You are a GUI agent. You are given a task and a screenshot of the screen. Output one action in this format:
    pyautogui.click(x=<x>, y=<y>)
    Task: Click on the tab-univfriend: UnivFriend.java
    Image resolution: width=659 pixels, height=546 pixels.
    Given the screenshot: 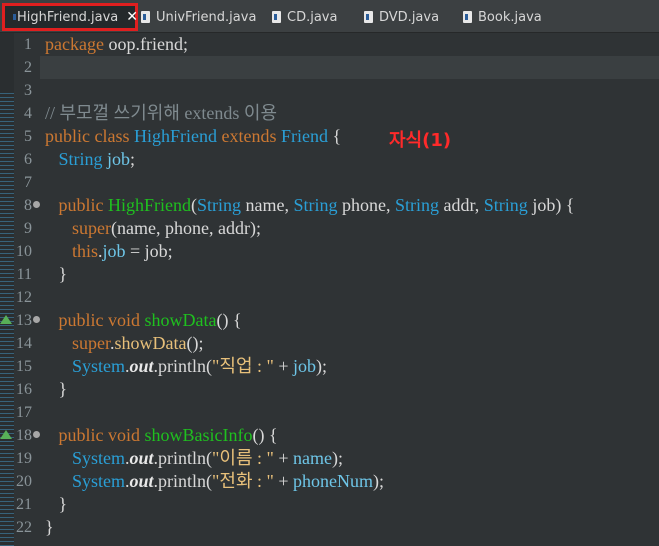 What is the action you would take?
    pyautogui.click(x=198, y=17)
    